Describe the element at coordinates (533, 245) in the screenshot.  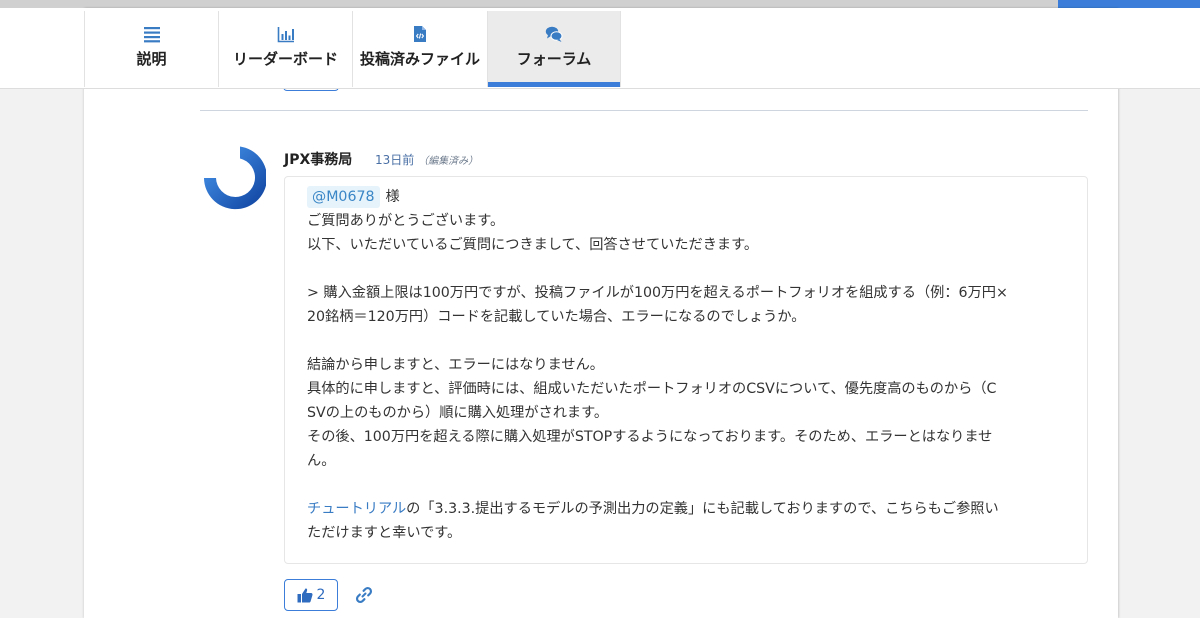
I see `post-line: 以下、いただいているご質問につきまして、回答させていただきます。` at that location.